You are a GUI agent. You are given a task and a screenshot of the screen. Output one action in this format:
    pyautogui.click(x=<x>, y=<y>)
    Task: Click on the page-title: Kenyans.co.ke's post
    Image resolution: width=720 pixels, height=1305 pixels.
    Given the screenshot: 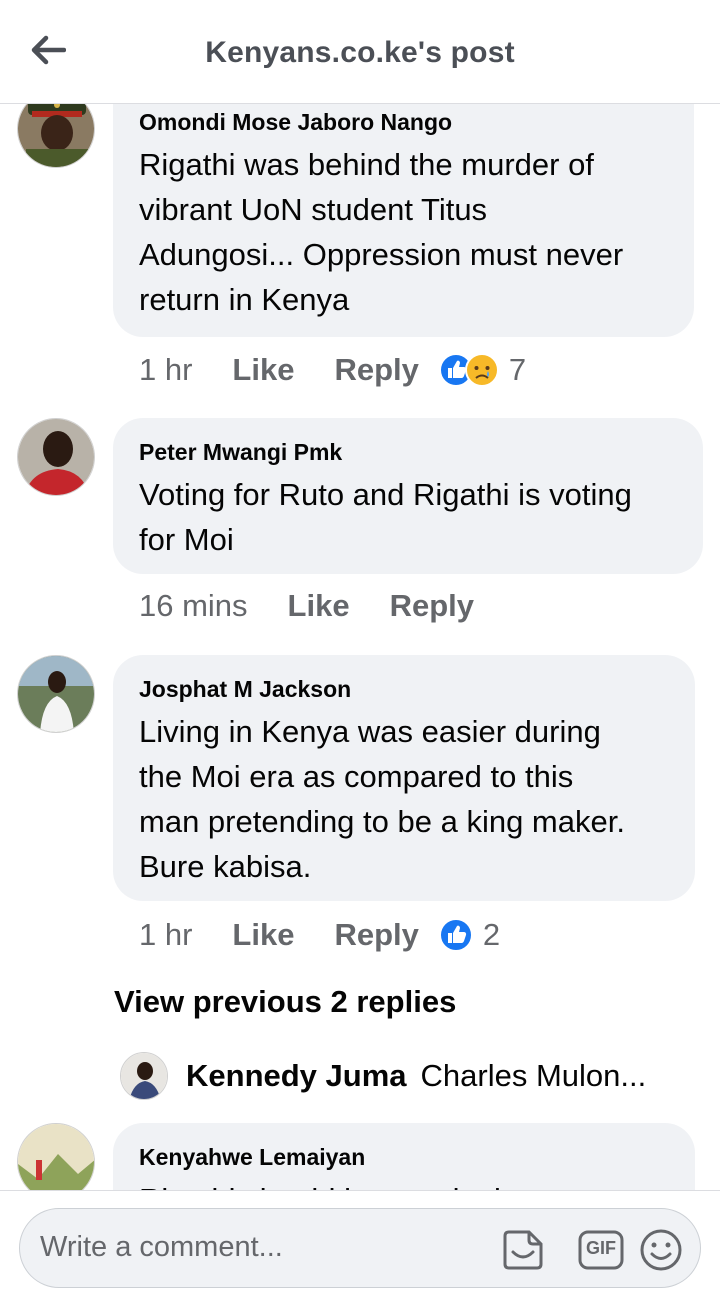 What is the action you would take?
    pyautogui.click(x=360, y=52)
    